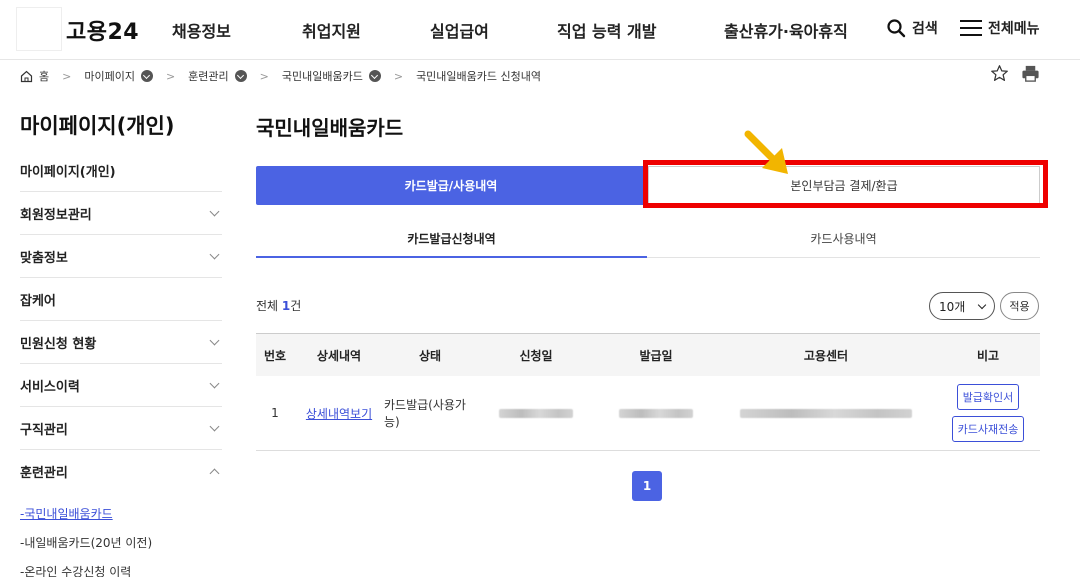 The height and width of the screenshot is (577, 1080). I want to click on breadcrumb-mypage: 마이페이지, so click(118, 76).